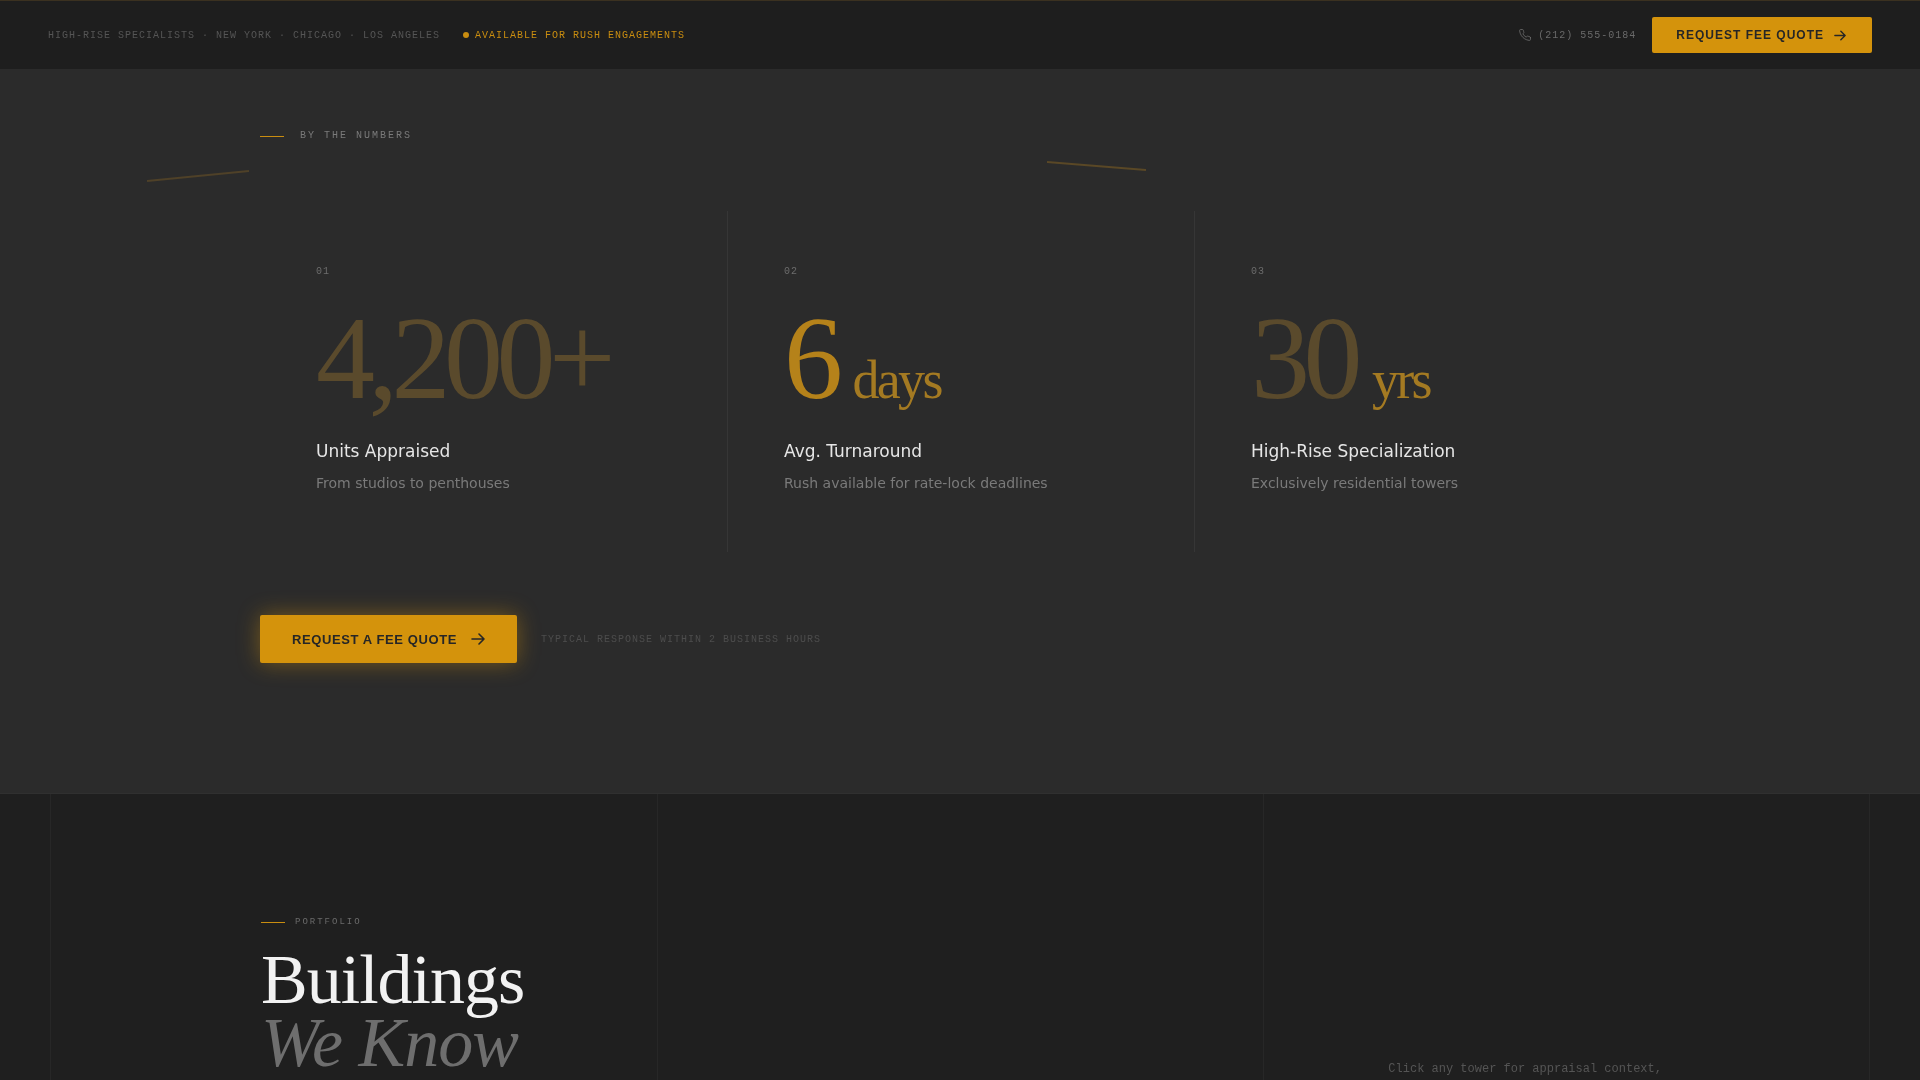 The height and width of the screenshot is (1080, 1920). What do you see at coordinates (413, 483) in the screenshot?
I see `stat-description: From studios to penthouses` at bounding box center [413, 483].